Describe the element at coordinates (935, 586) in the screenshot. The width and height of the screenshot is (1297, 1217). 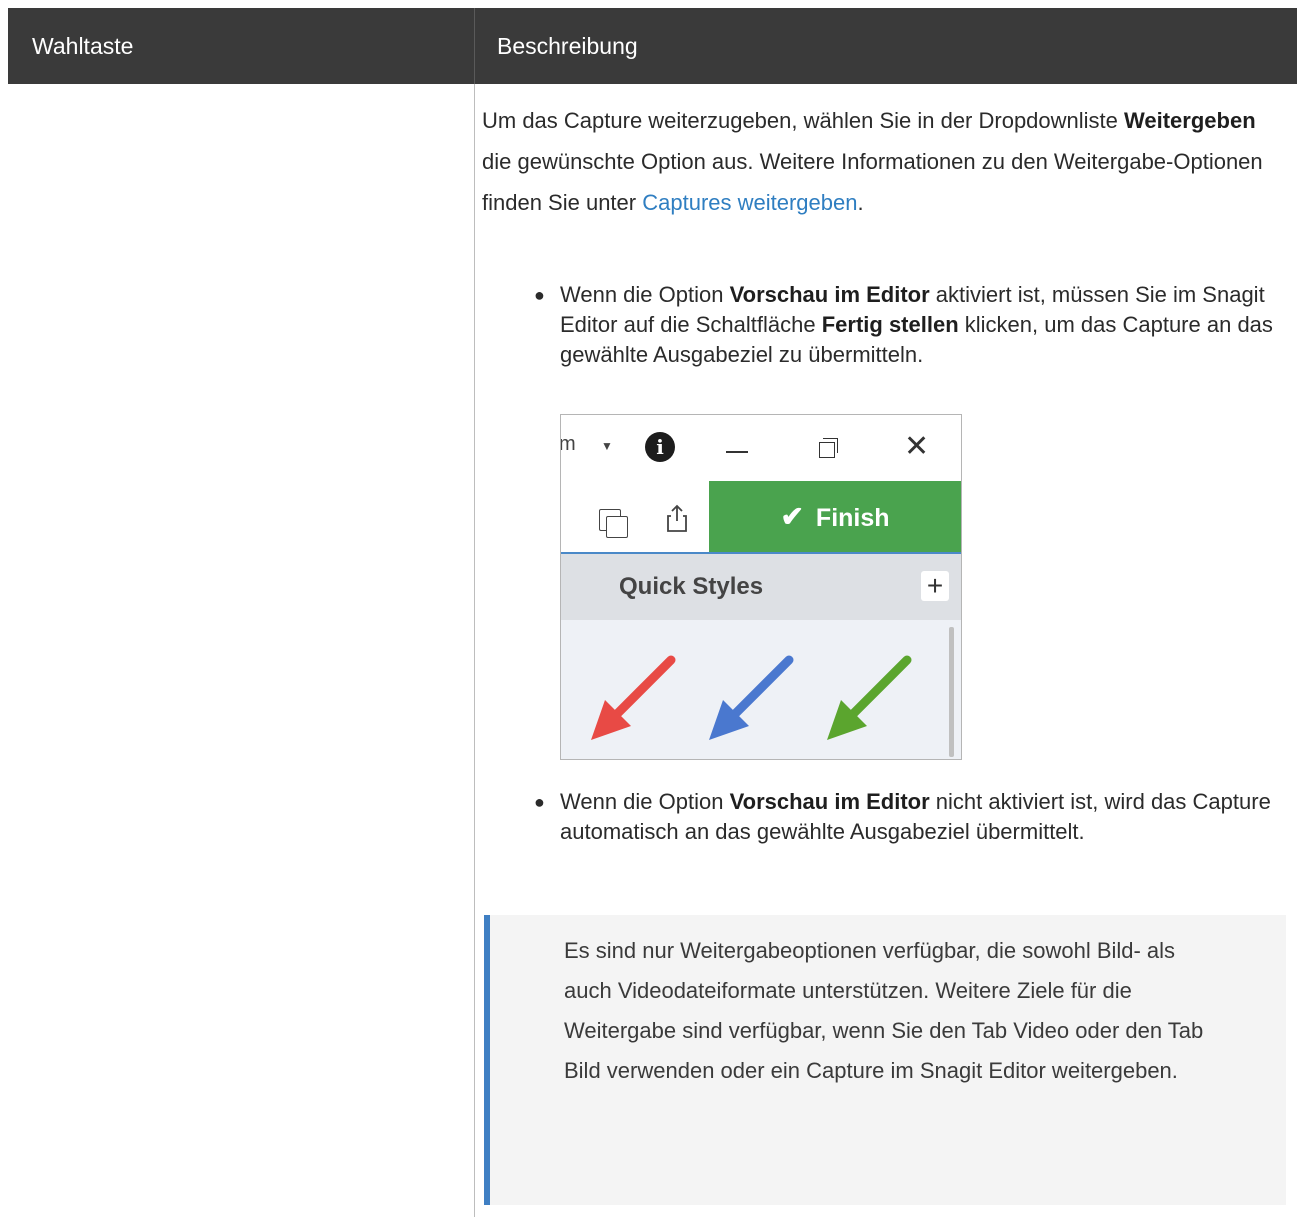
I see `add-style-icon: +` at that location.